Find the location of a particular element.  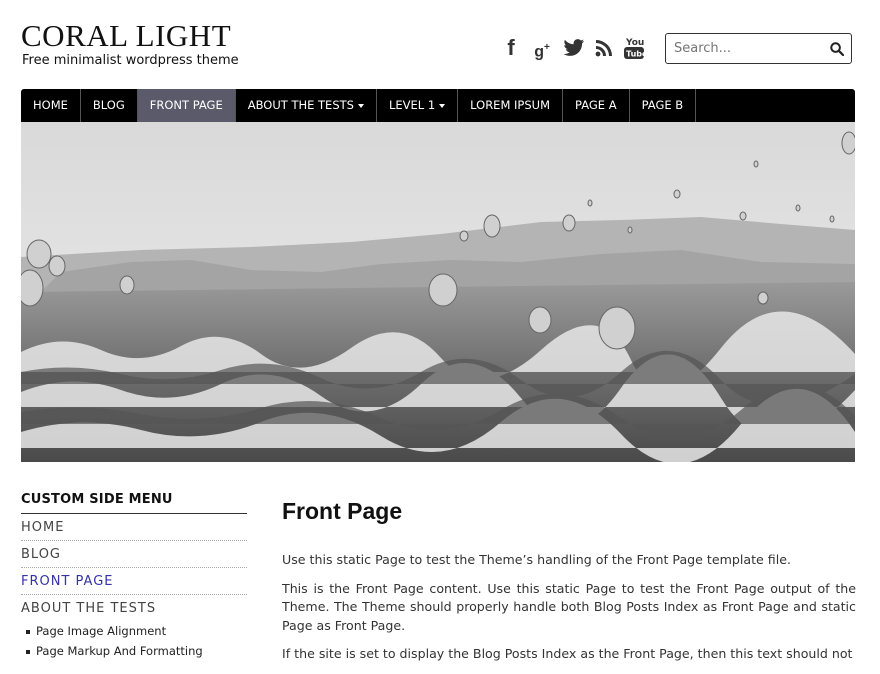

sidebar-title: CUSTOM SIDE MENU is located at coordinates (134, 503).